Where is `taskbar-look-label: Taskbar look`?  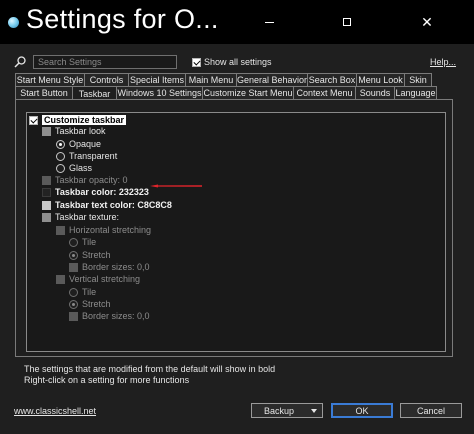 taskbar-look-label: Taskbar look is located at coordinates (80, 131).